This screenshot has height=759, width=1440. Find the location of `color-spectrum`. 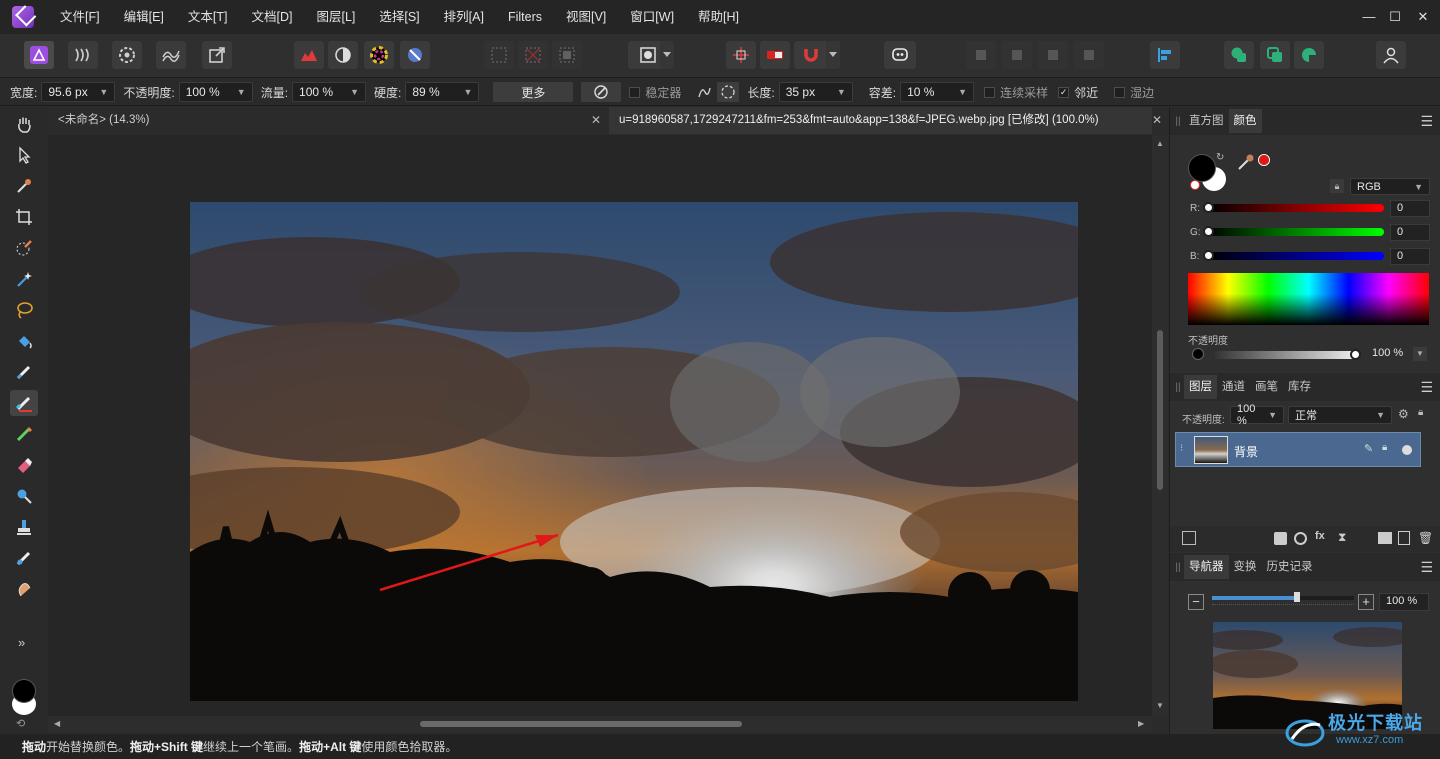

color-spectrum is located at coordinates (1308, 299).